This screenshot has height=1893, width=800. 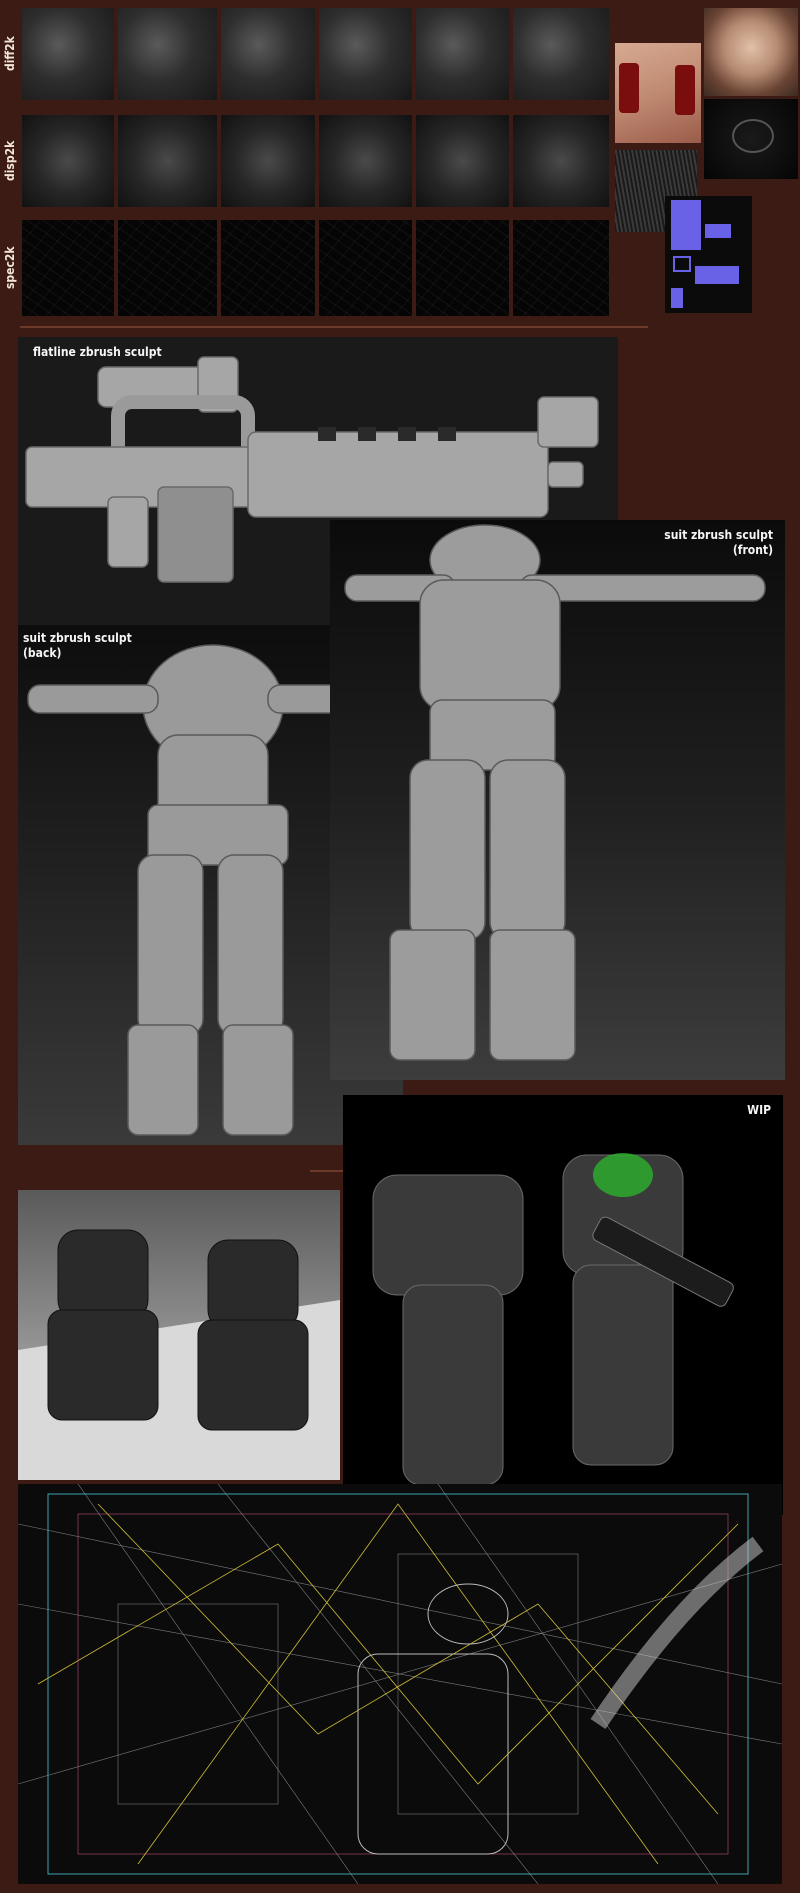 I want to click on face-mask-tile, so click(x=751, y=139).